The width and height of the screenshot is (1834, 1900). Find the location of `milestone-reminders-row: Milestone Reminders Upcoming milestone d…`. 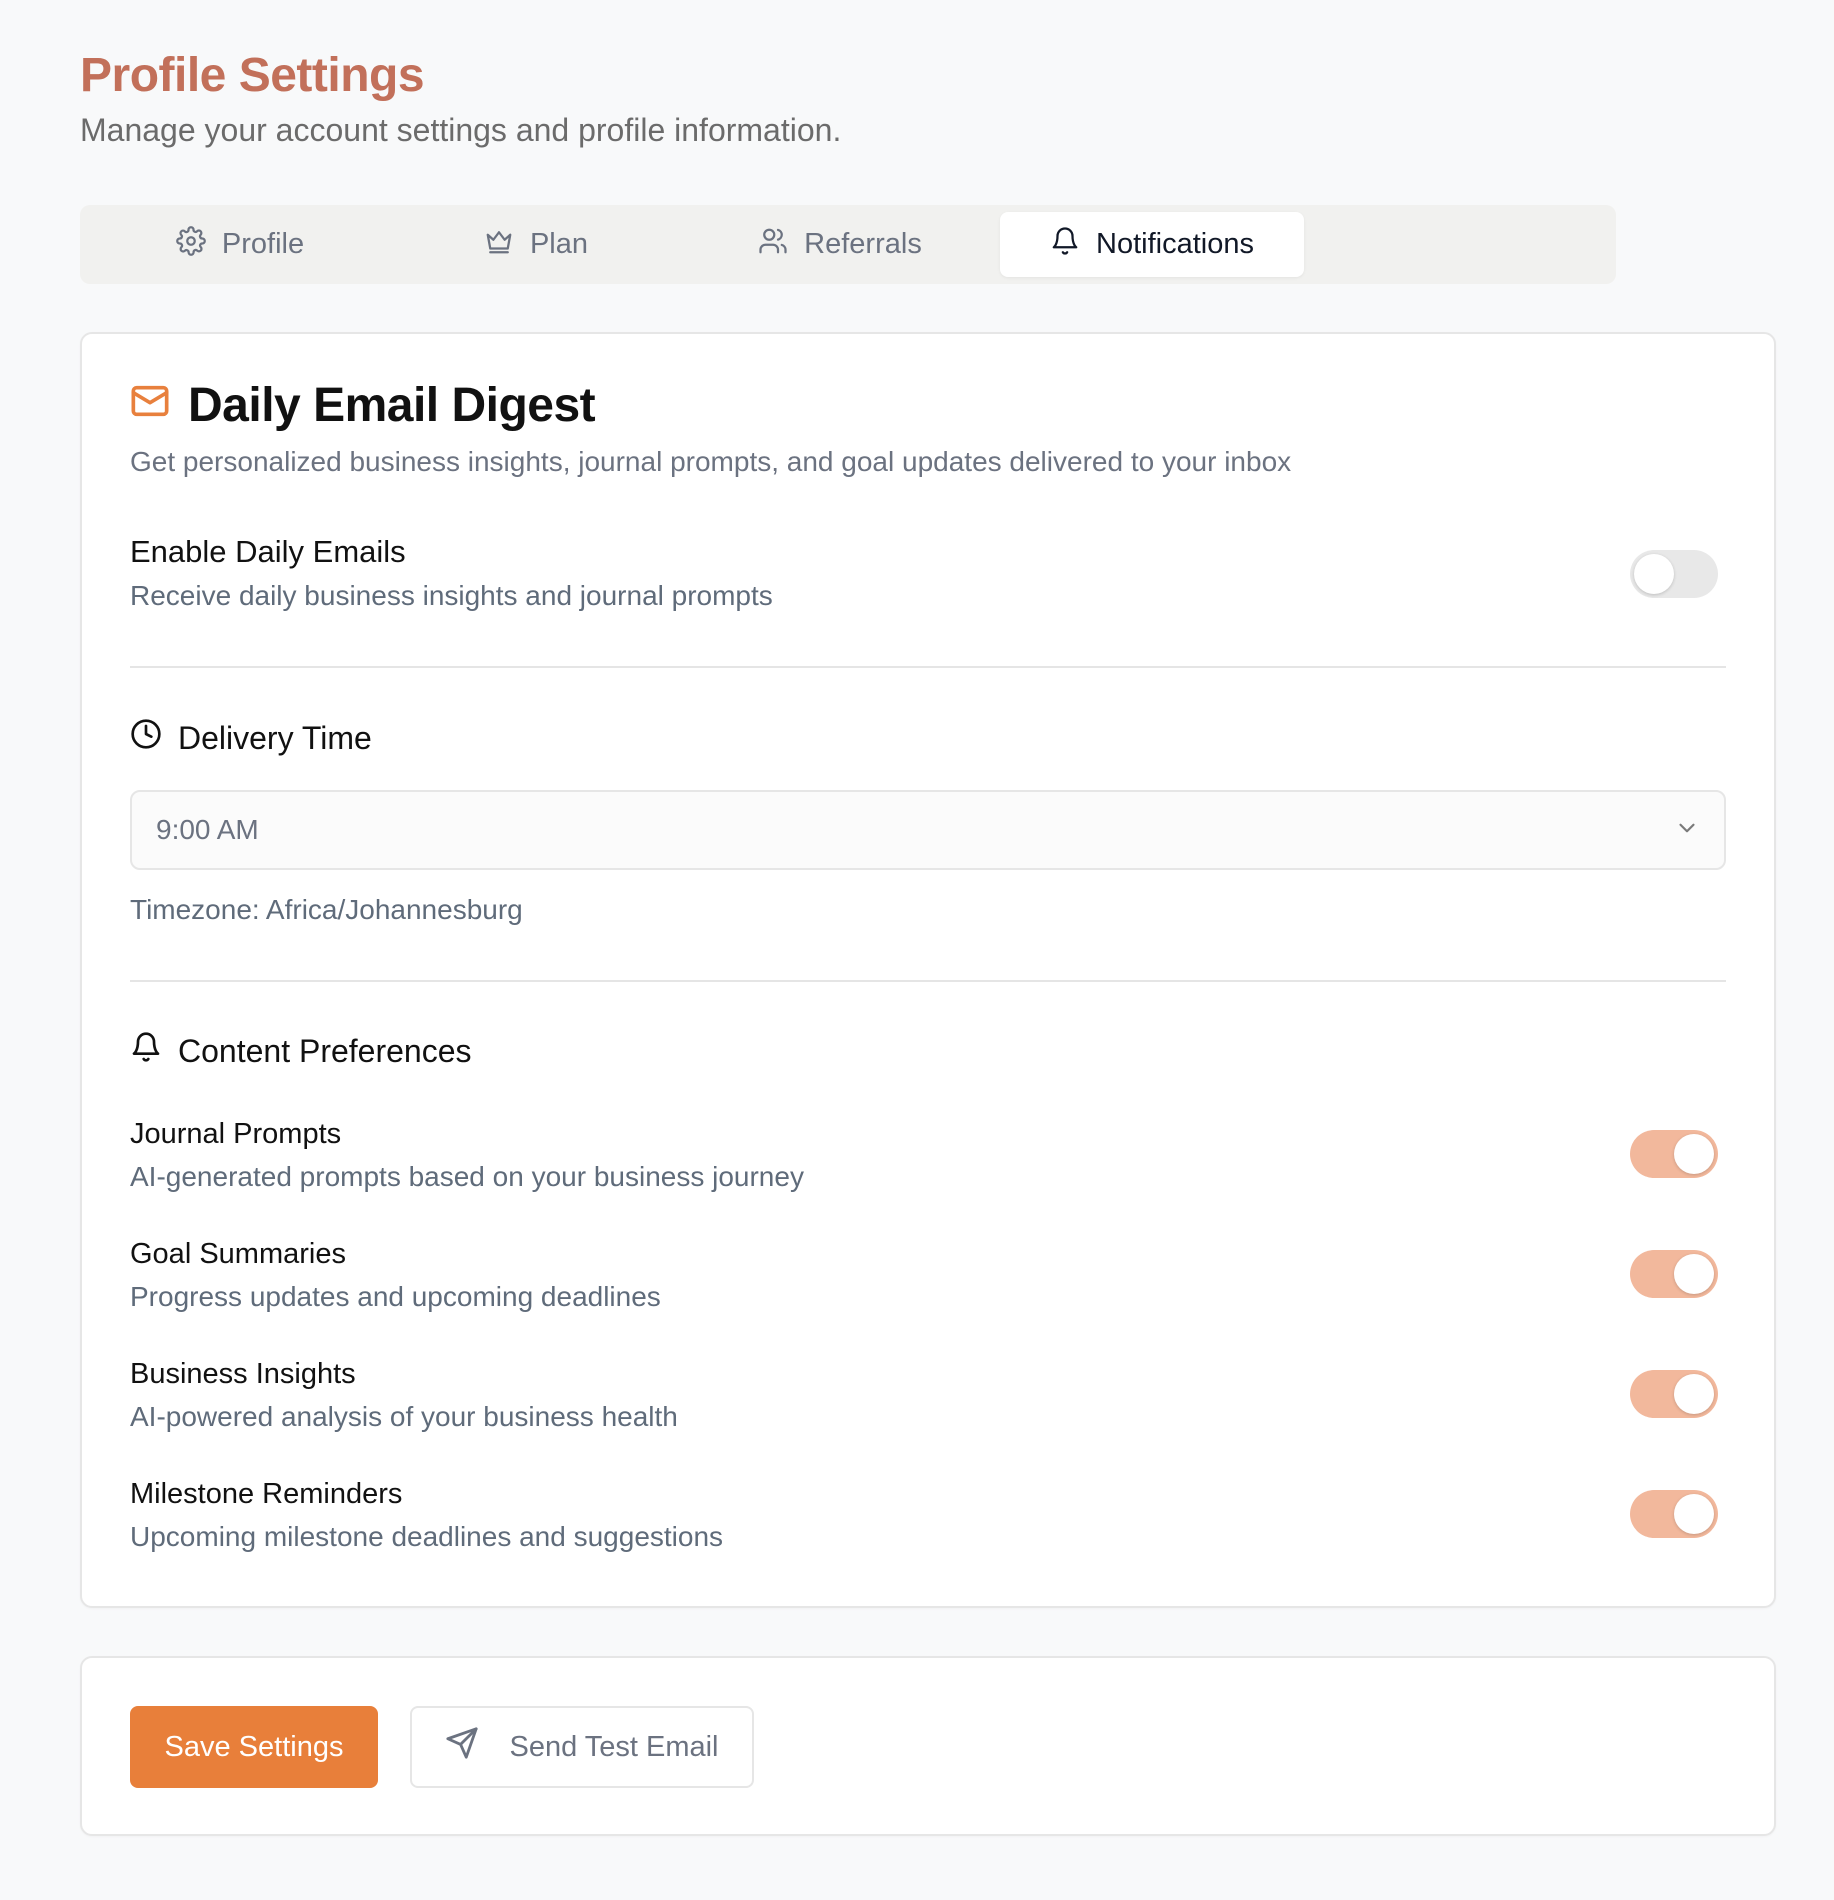

milestone-reminders-row: Milestone Reminders Upcoming milestone d… is located at coordinates (426, 1515).